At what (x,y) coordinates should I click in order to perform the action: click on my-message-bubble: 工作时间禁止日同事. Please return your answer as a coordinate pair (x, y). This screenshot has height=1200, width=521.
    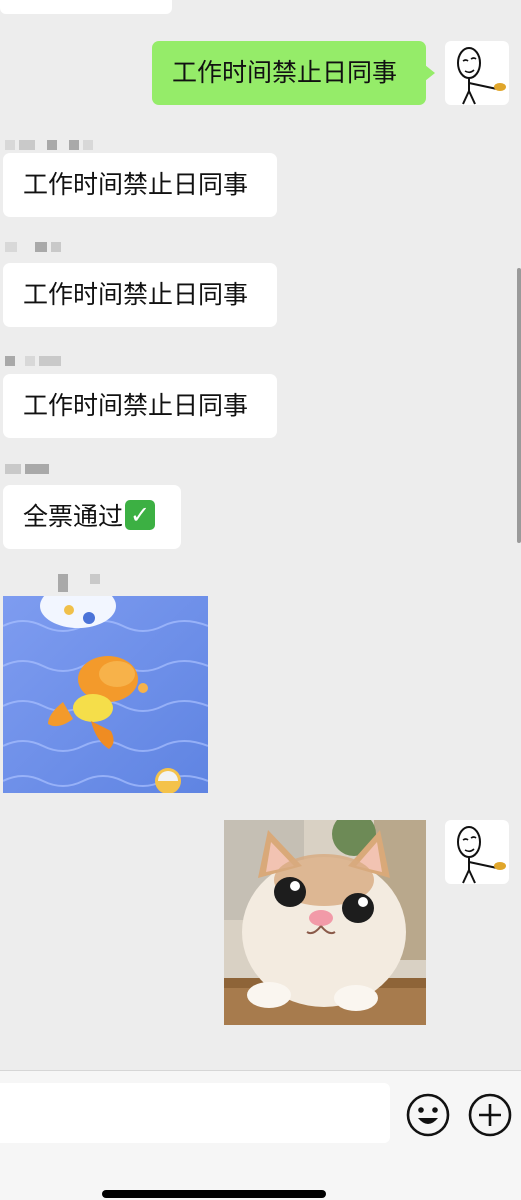
    Looking at the image, I should click on (293, 73).